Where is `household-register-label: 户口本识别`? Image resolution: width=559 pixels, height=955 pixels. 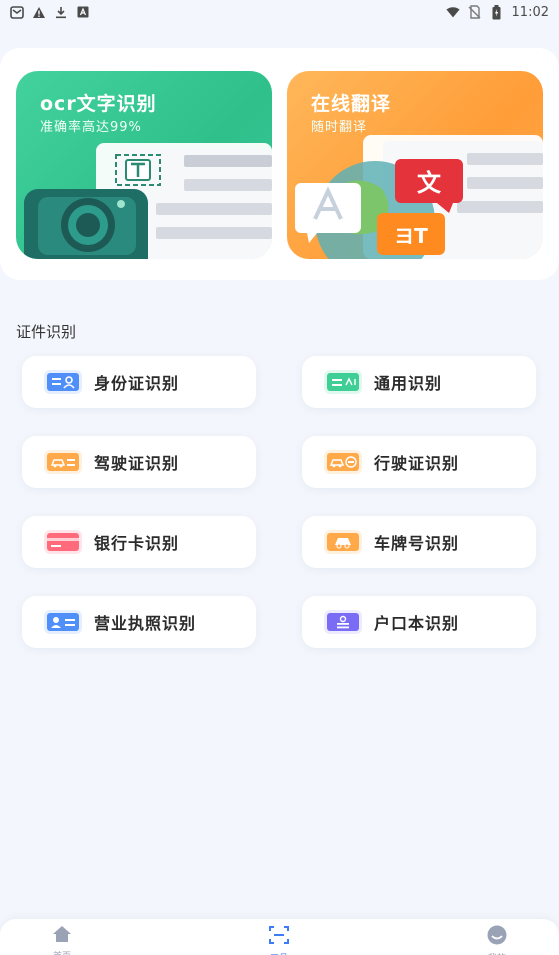 household-register-label: 户口本识别 is located at coordinates (417, 623).